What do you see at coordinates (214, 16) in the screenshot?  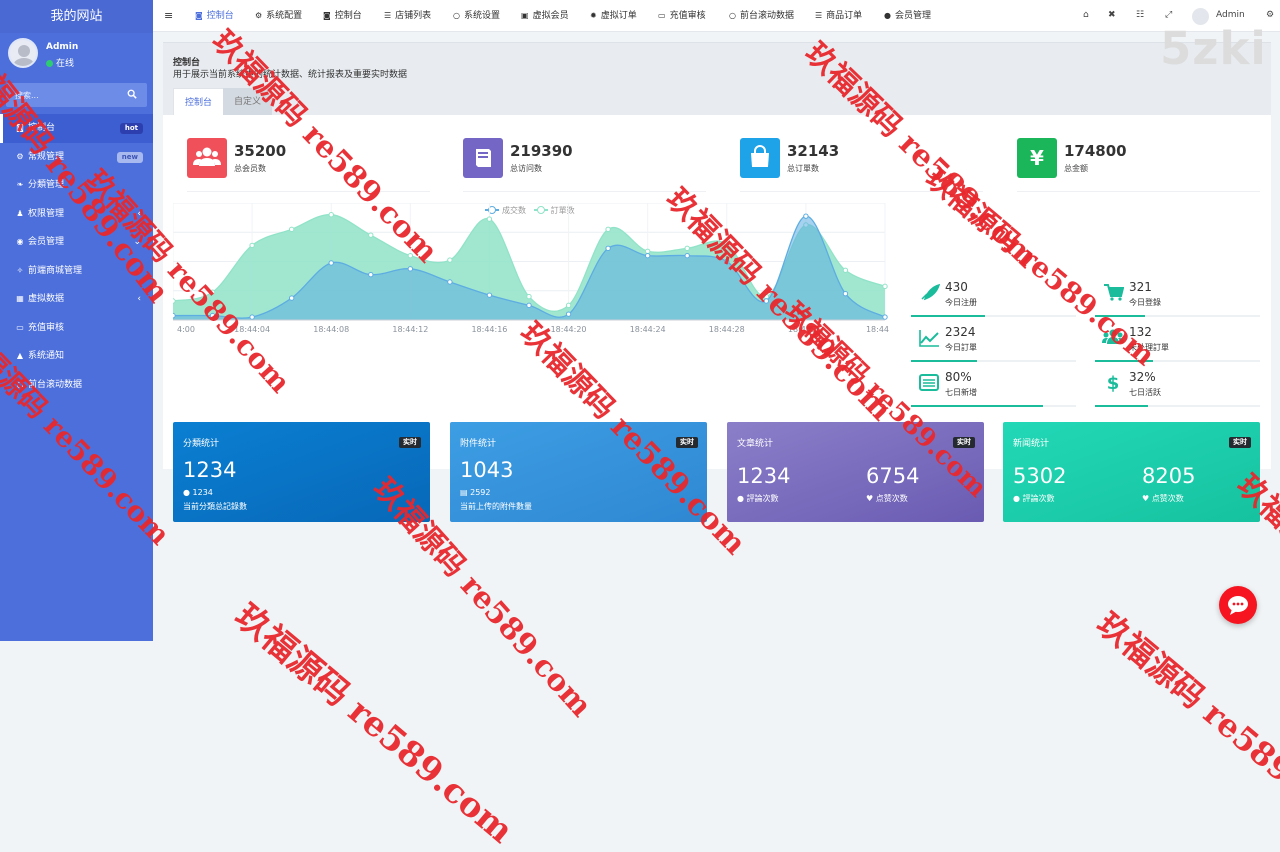 I see `topbar-tab-1: ◙ 控制台` at bounding box center [214, 16].